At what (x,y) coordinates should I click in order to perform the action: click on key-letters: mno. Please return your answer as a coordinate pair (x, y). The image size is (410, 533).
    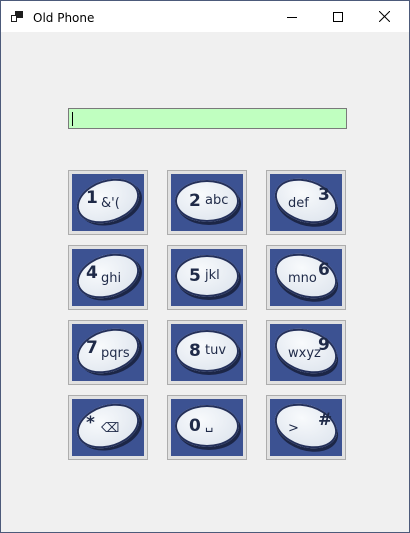
    Looking at the image, I should click on (302, 278).